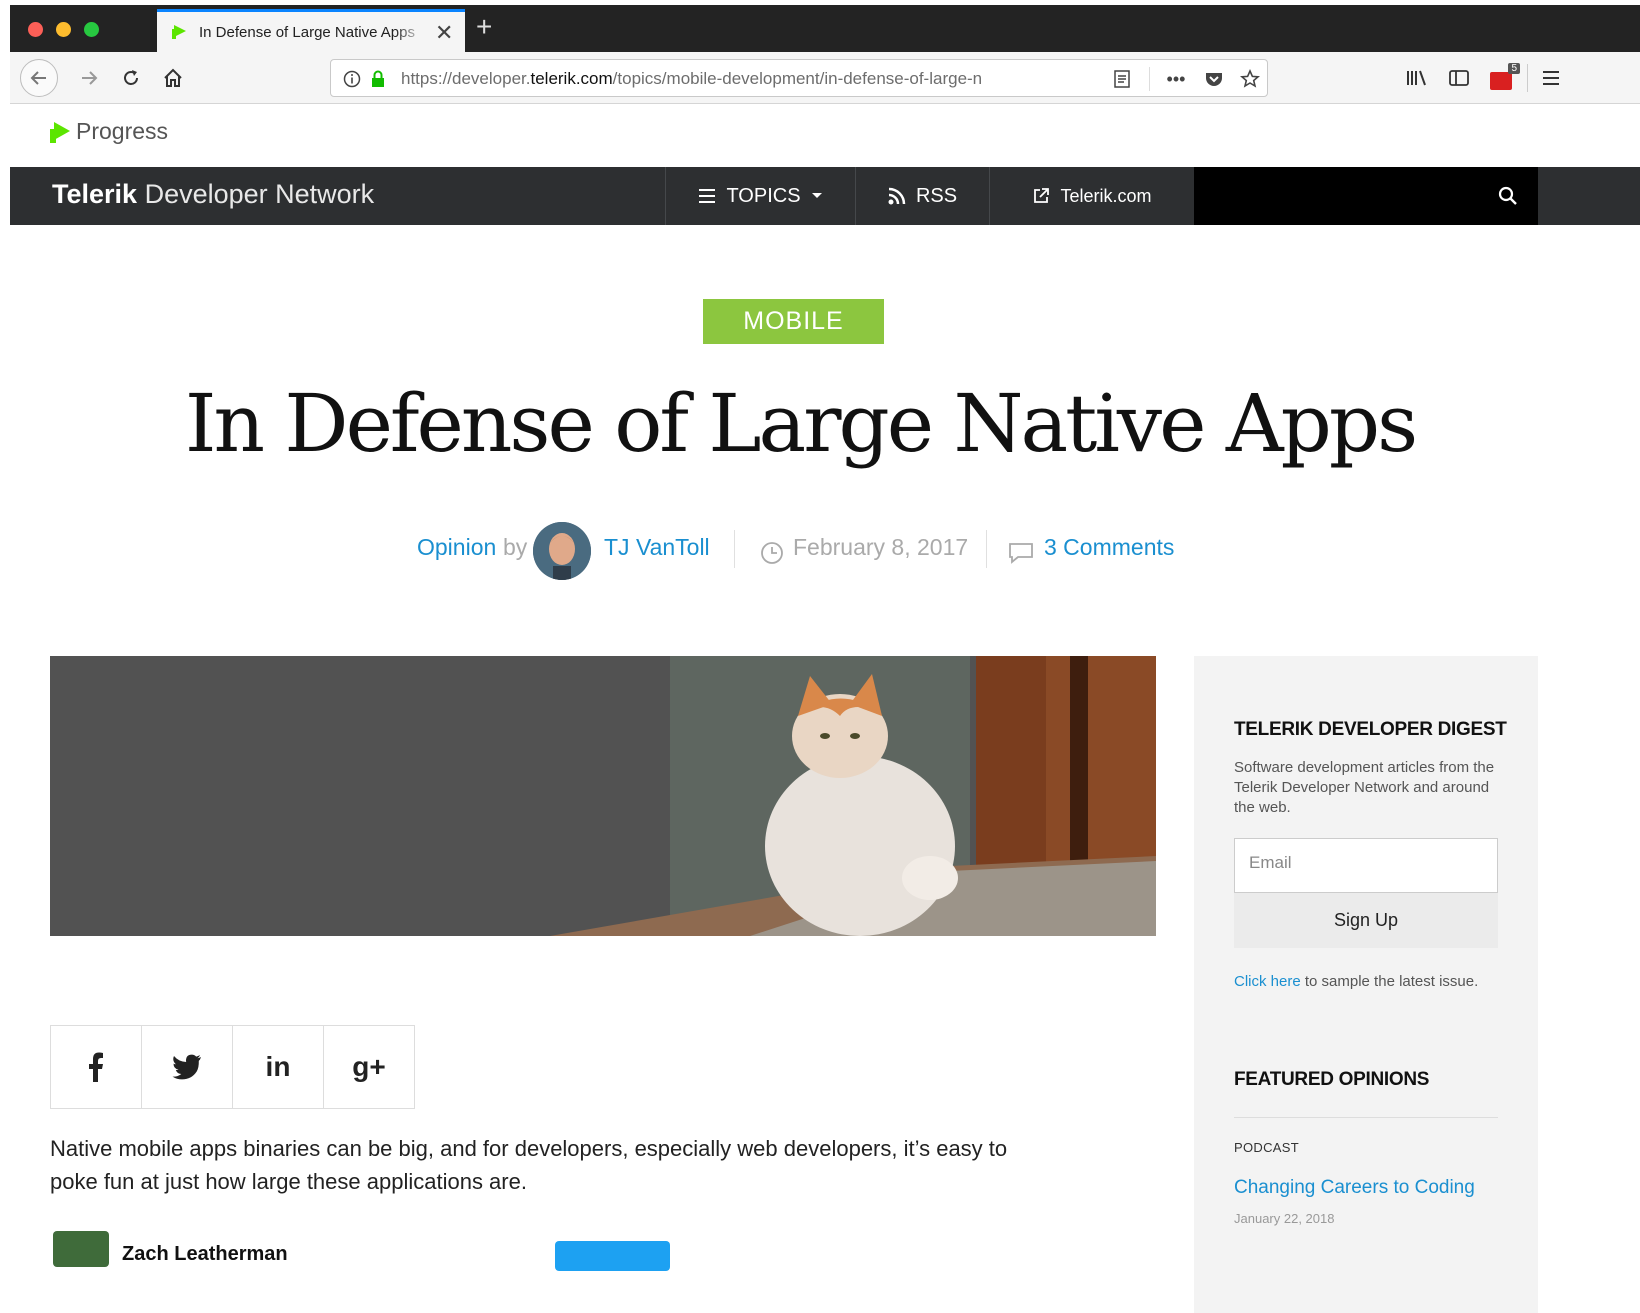 The image size is (1640, 1313). I want to click on home-button, so click(173, 78).